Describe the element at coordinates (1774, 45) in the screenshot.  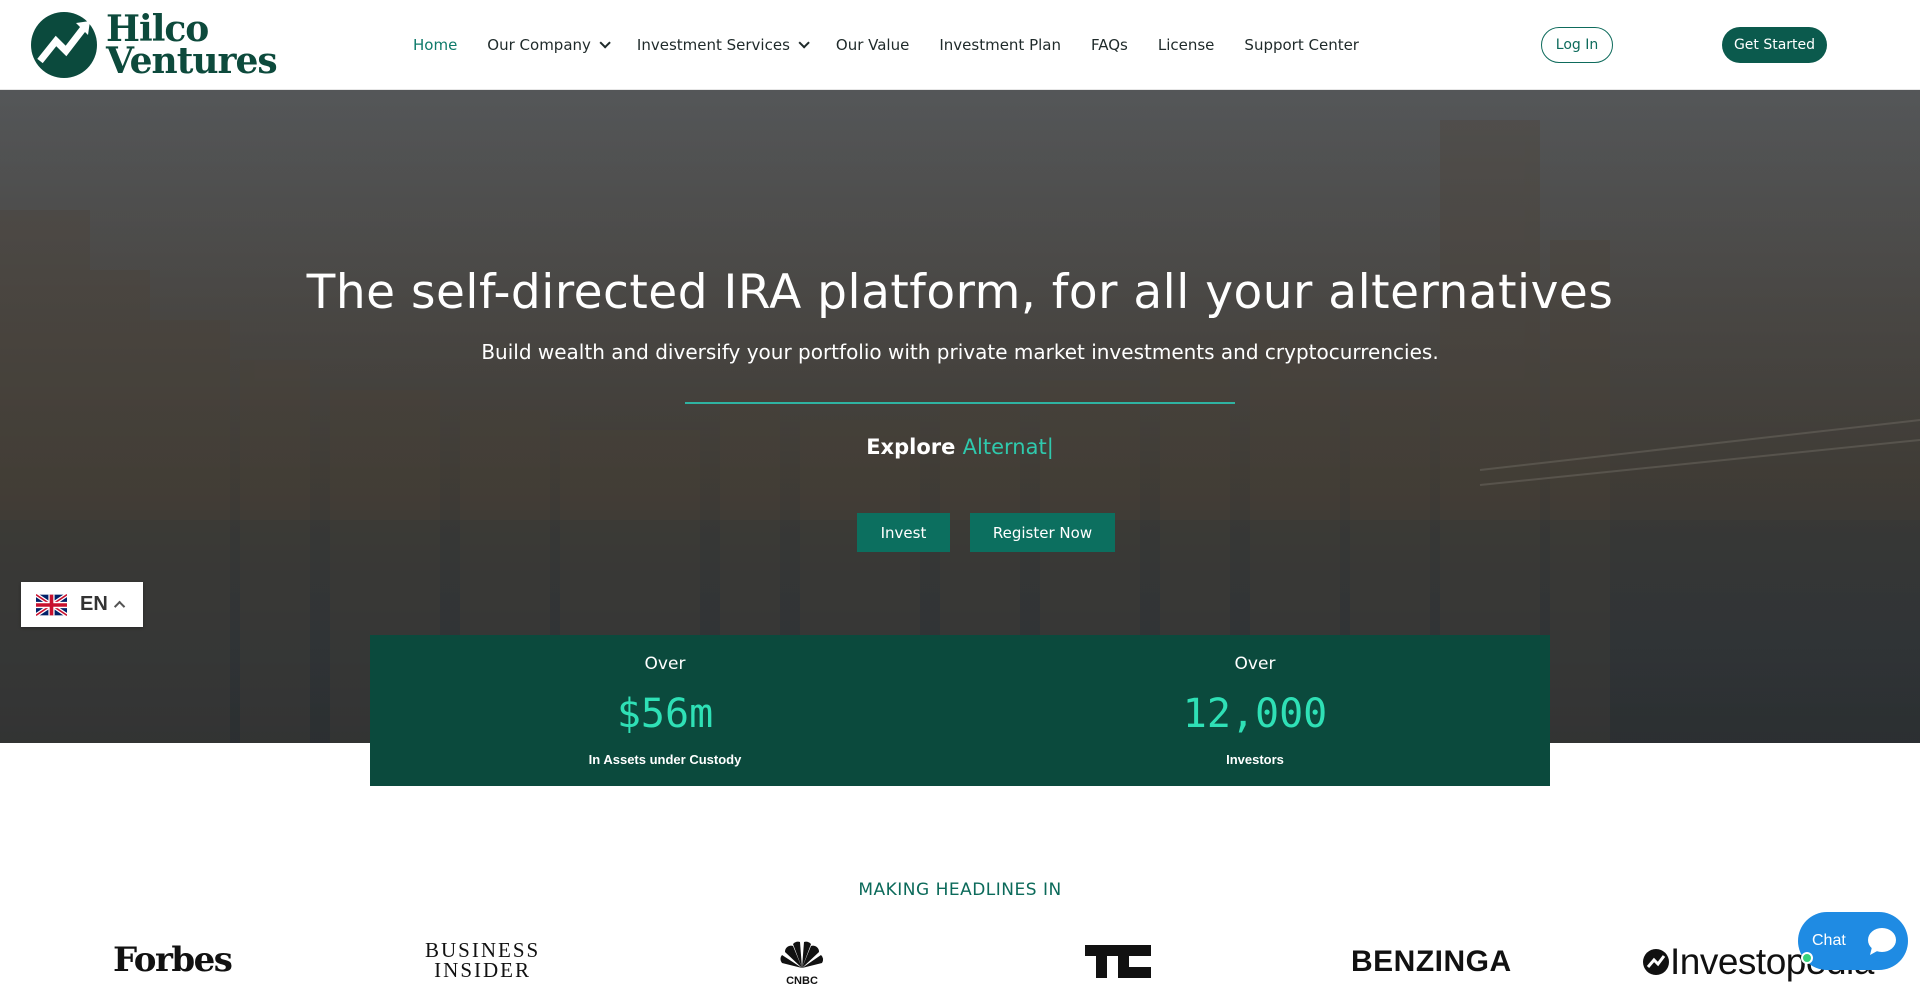
I see `get-started-button: Get Started` at that location.